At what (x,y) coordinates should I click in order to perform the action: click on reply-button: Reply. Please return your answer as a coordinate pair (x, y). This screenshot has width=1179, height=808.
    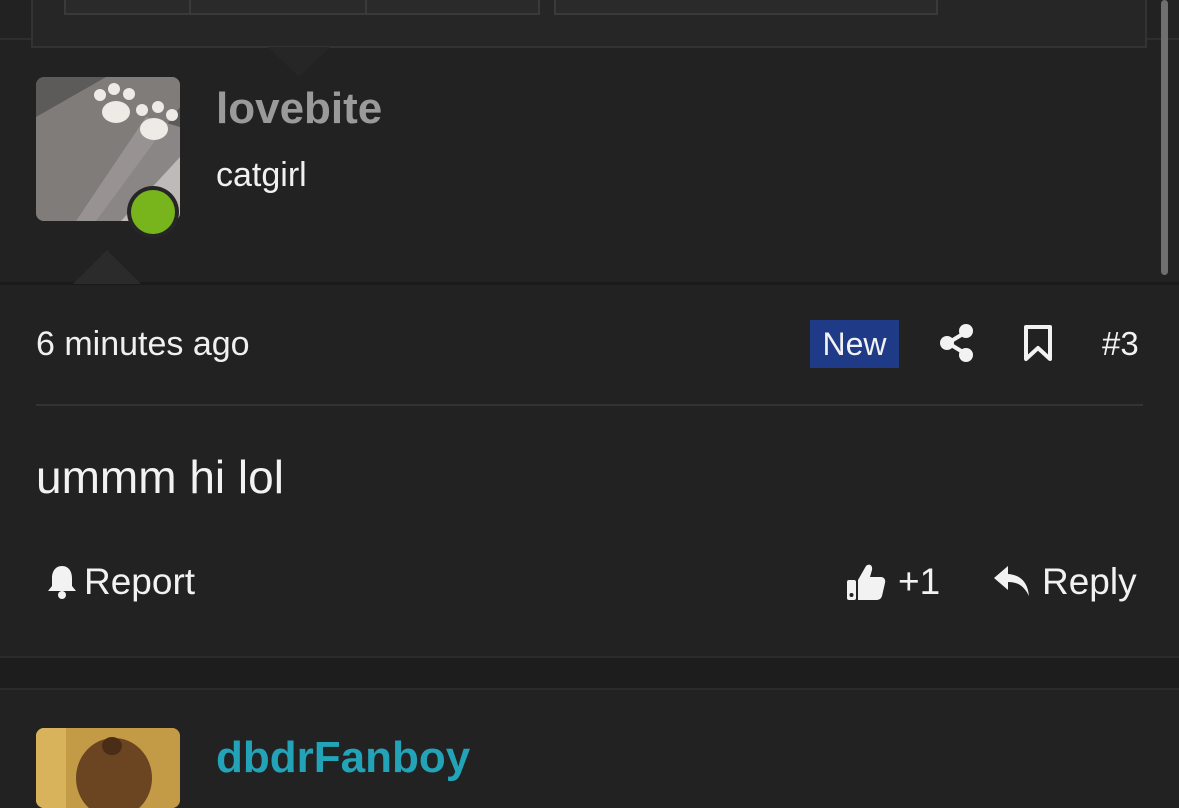
    Looking at the image, I should click on (1064, 582).